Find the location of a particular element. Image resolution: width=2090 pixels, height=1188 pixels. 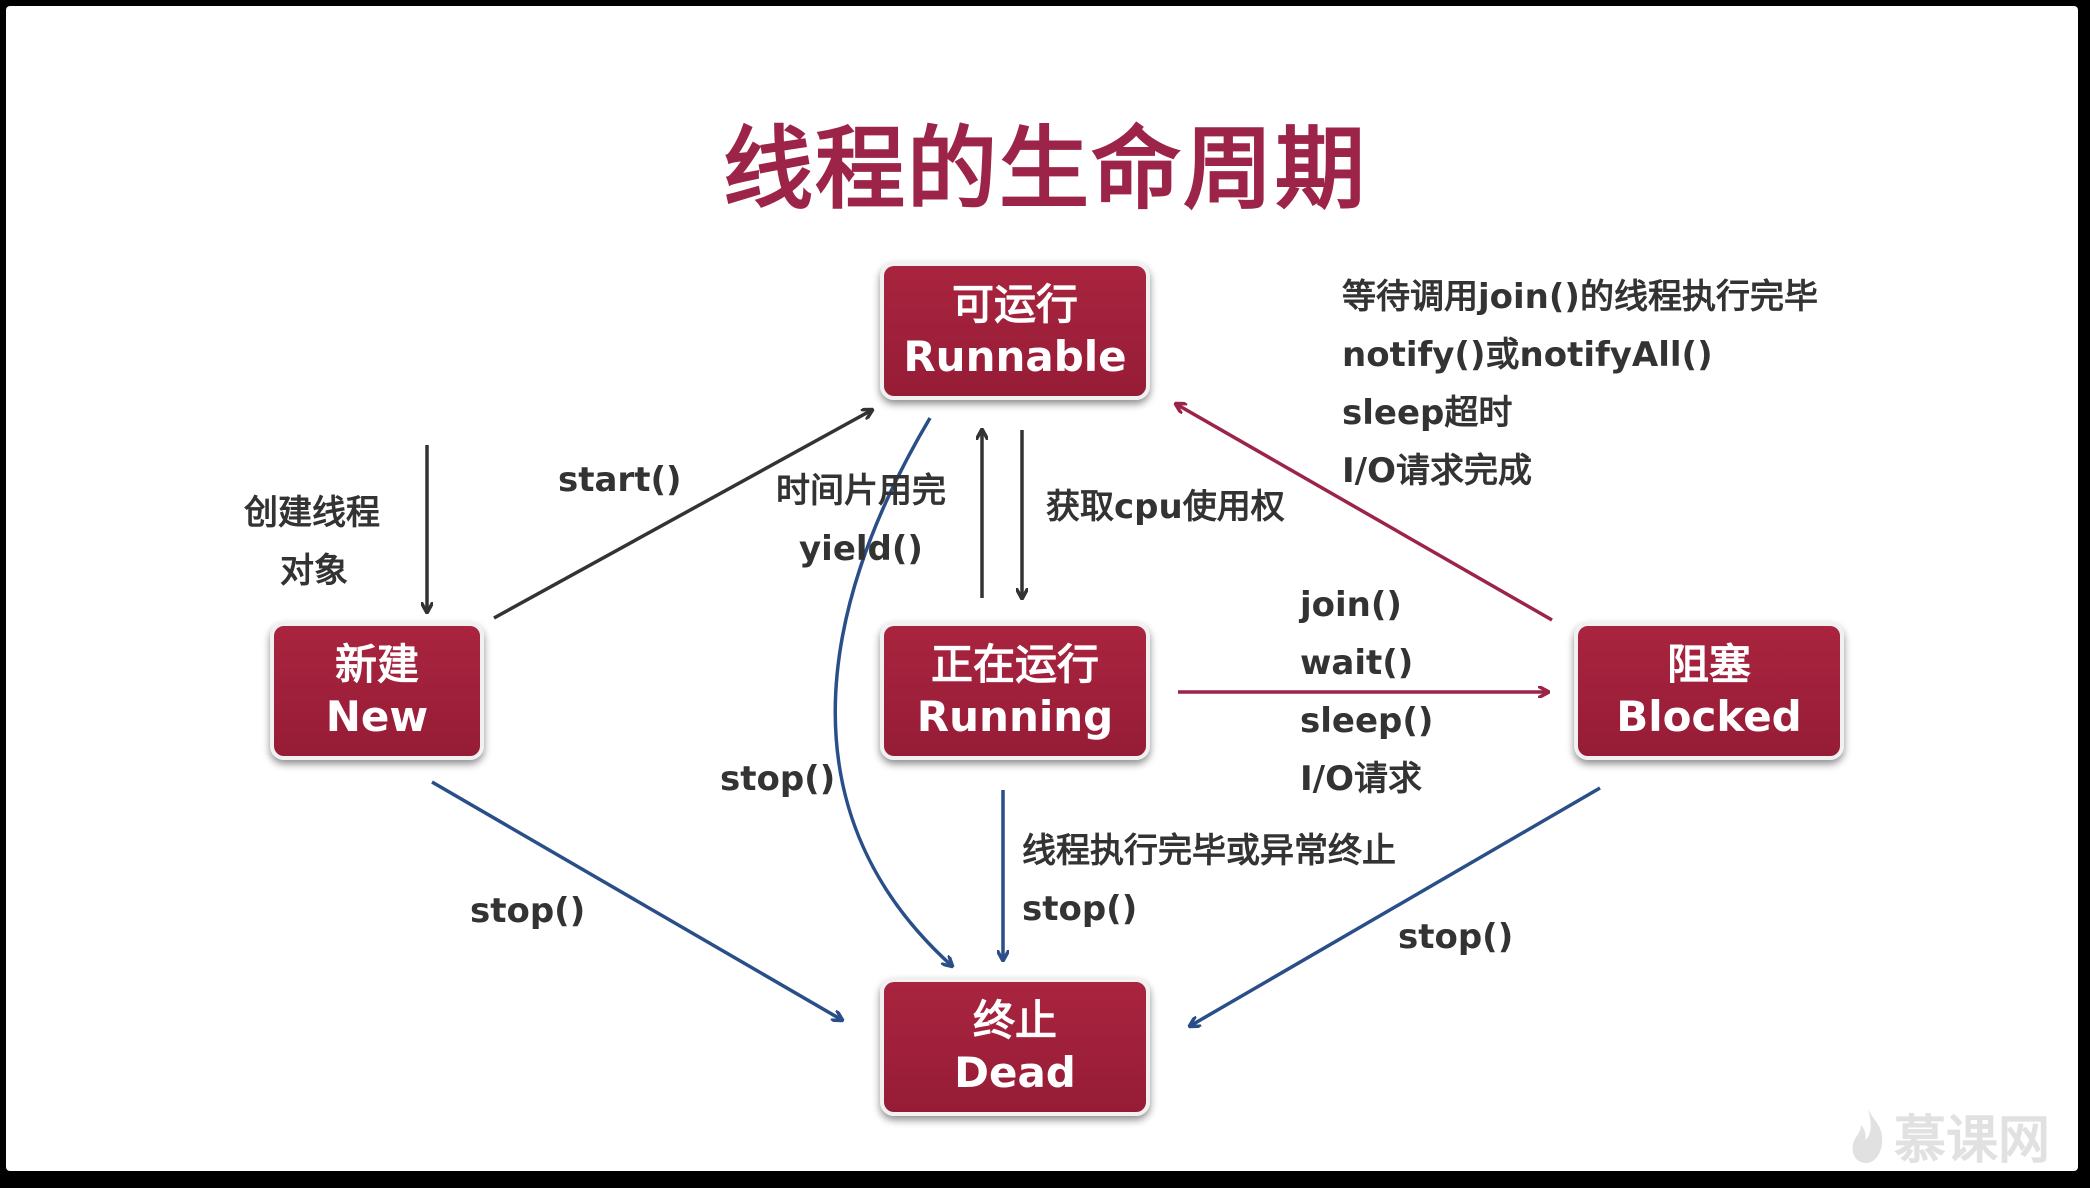

label-stop-blocked: stop() is located at coordinates (1456, 937).